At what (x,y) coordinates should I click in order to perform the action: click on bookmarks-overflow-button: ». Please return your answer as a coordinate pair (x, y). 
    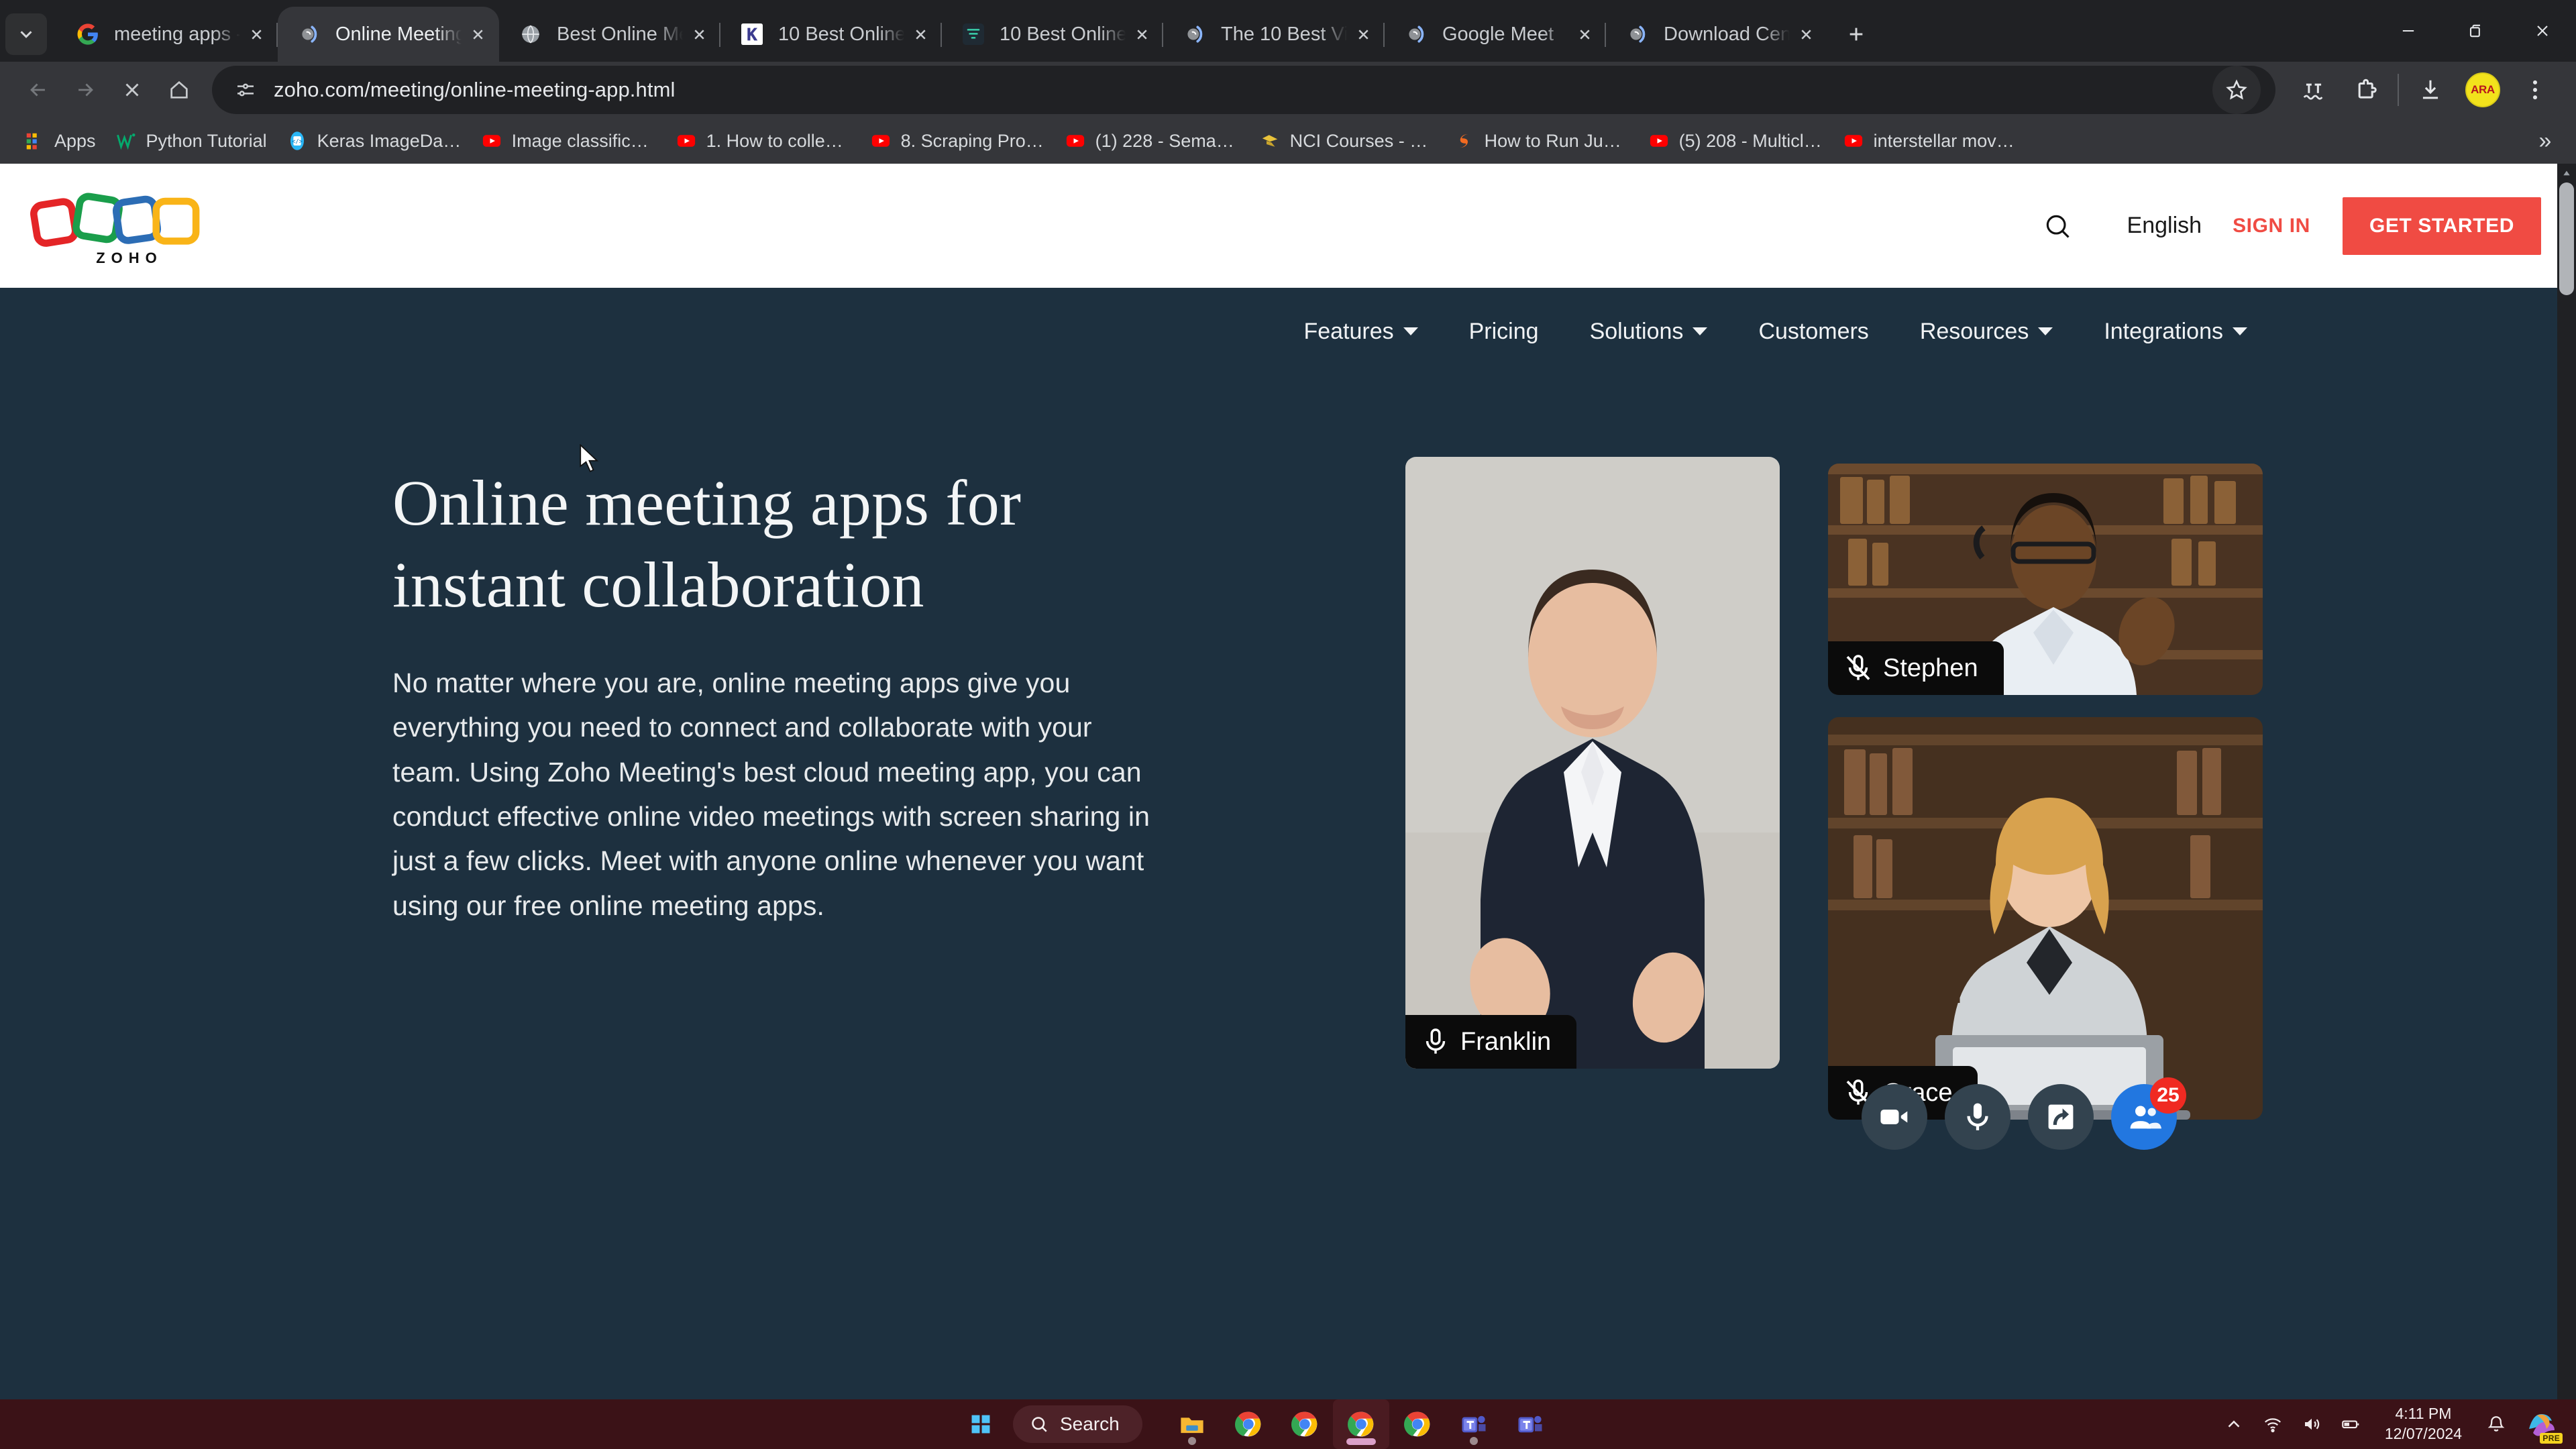
    Looking at the image, I should click on (2545, 141).